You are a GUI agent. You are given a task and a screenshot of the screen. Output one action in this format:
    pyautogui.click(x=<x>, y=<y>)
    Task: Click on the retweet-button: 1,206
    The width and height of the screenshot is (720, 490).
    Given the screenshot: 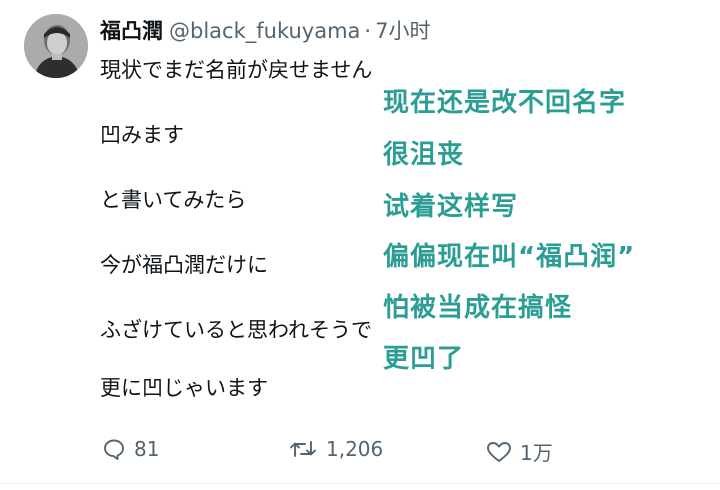 What is the action you would take?
    pyautogui.click(x=335, y=449)
    